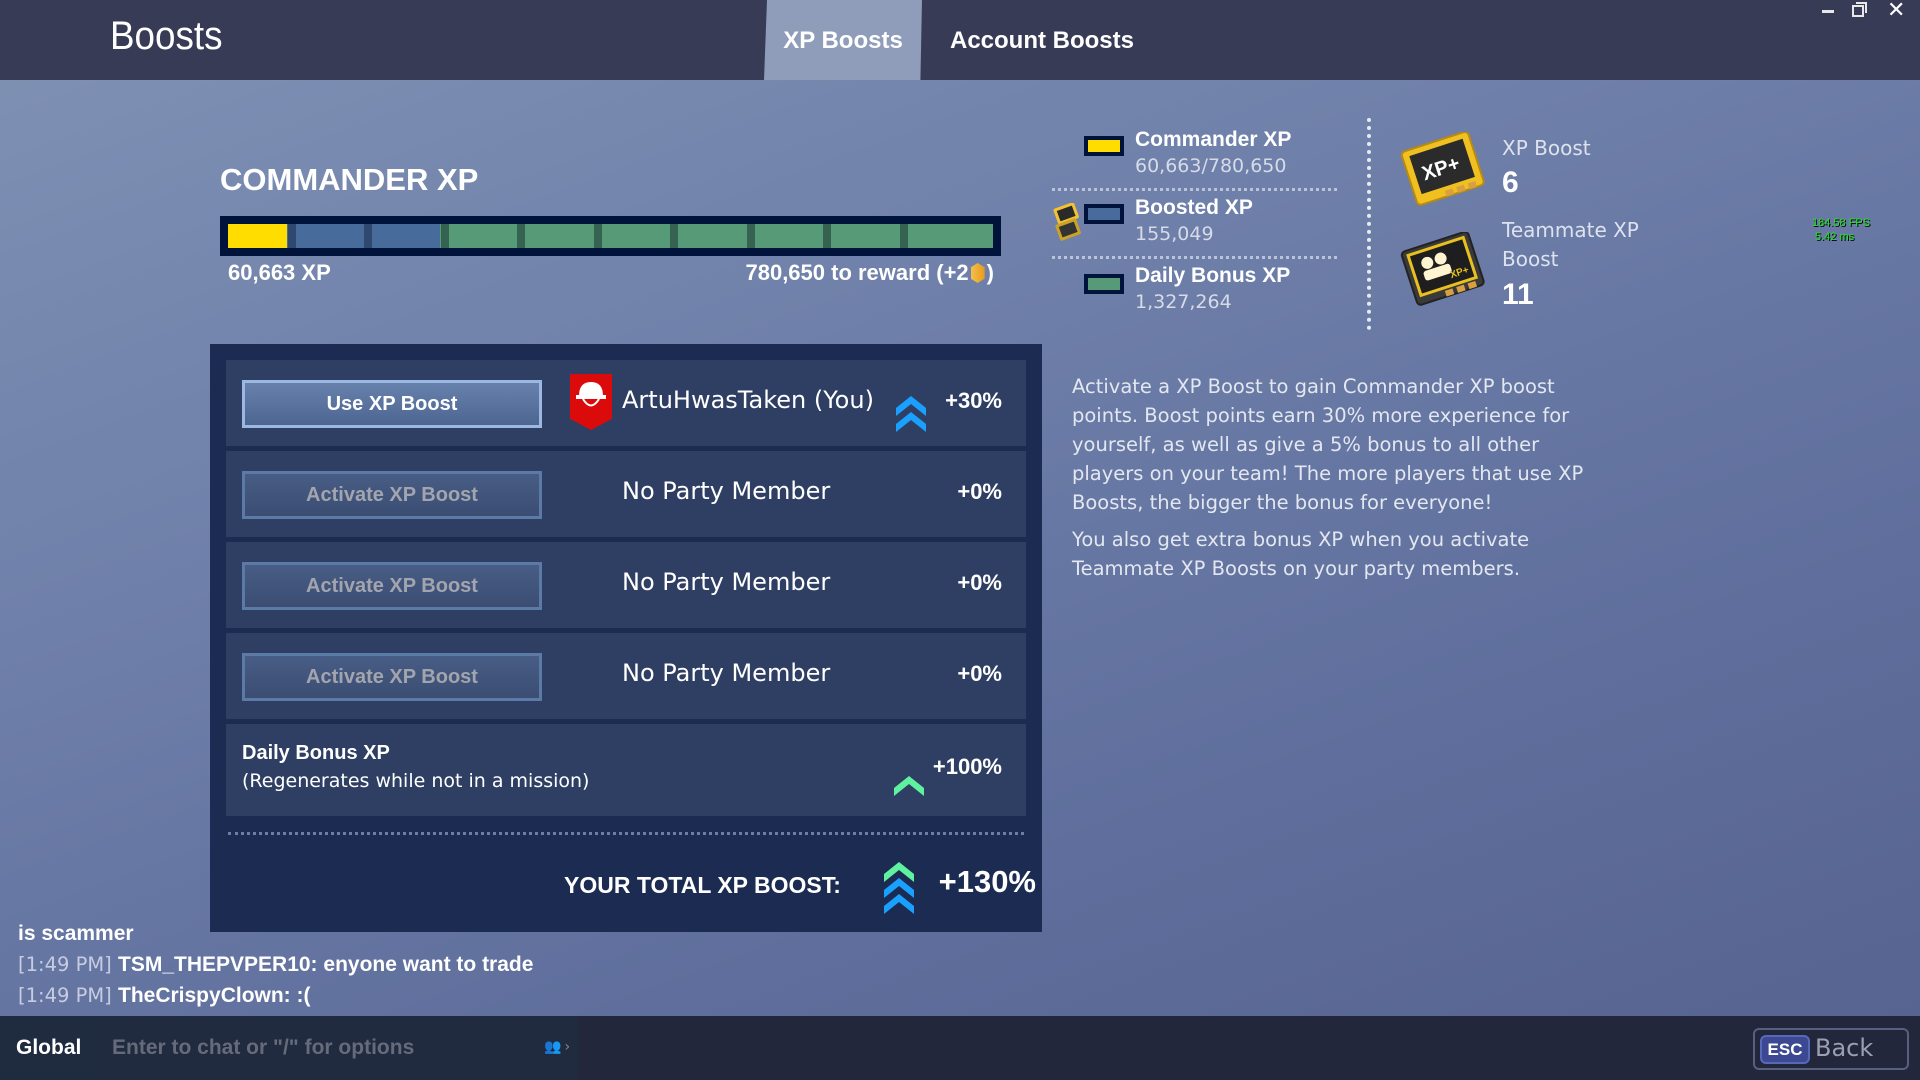  I want to click on party-member-name: ArtuHwasTaken (You), so click(748, 400).